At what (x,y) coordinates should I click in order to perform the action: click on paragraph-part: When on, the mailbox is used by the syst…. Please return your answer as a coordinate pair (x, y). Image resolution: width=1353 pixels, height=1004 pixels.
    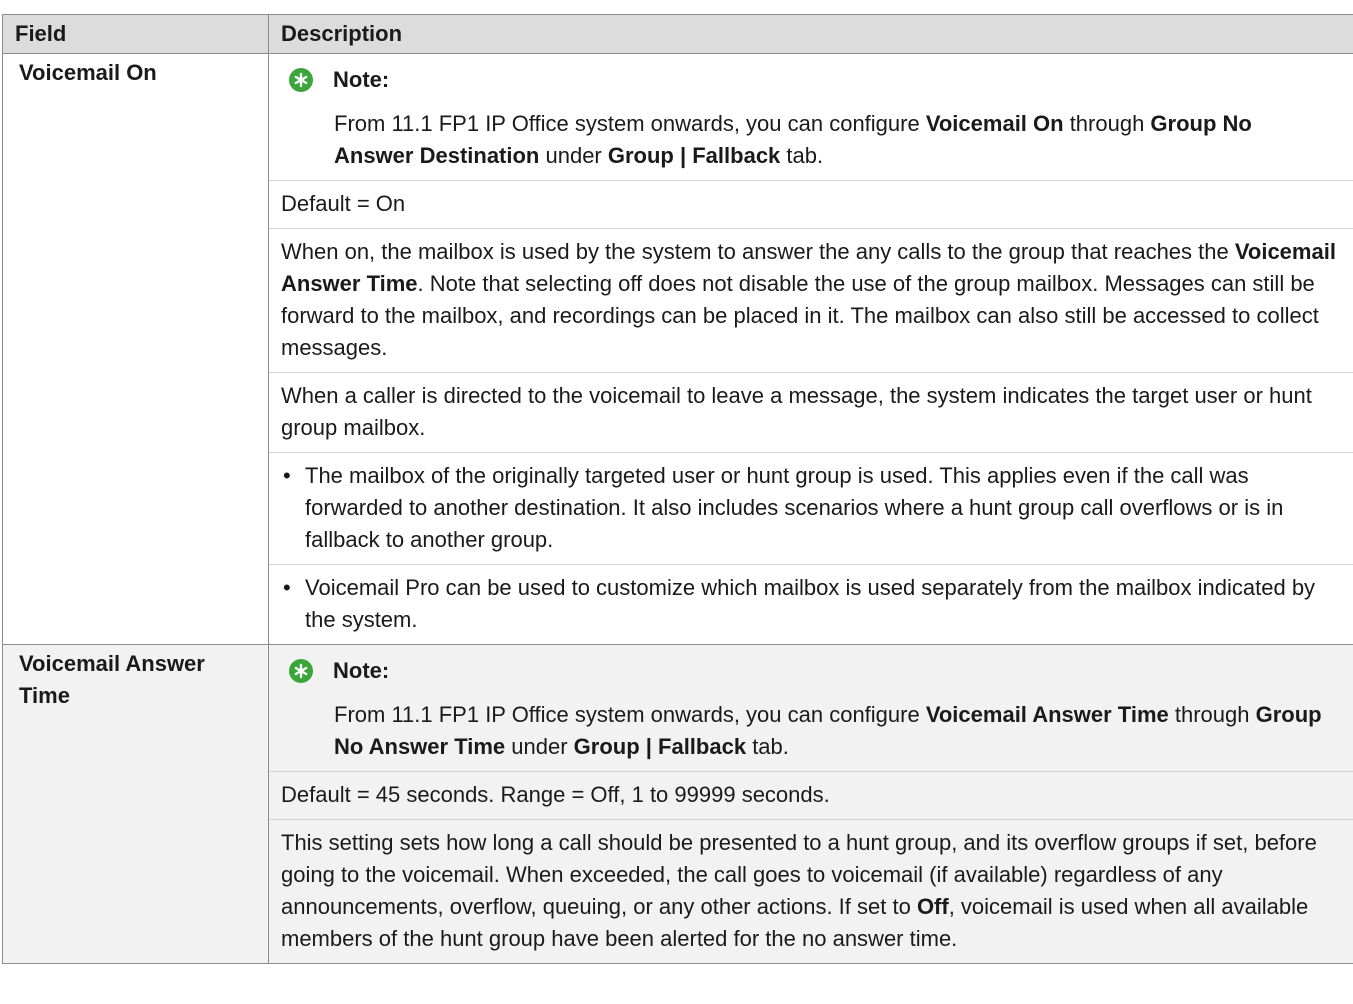
    Looking at the image, I should click on (758, 251).